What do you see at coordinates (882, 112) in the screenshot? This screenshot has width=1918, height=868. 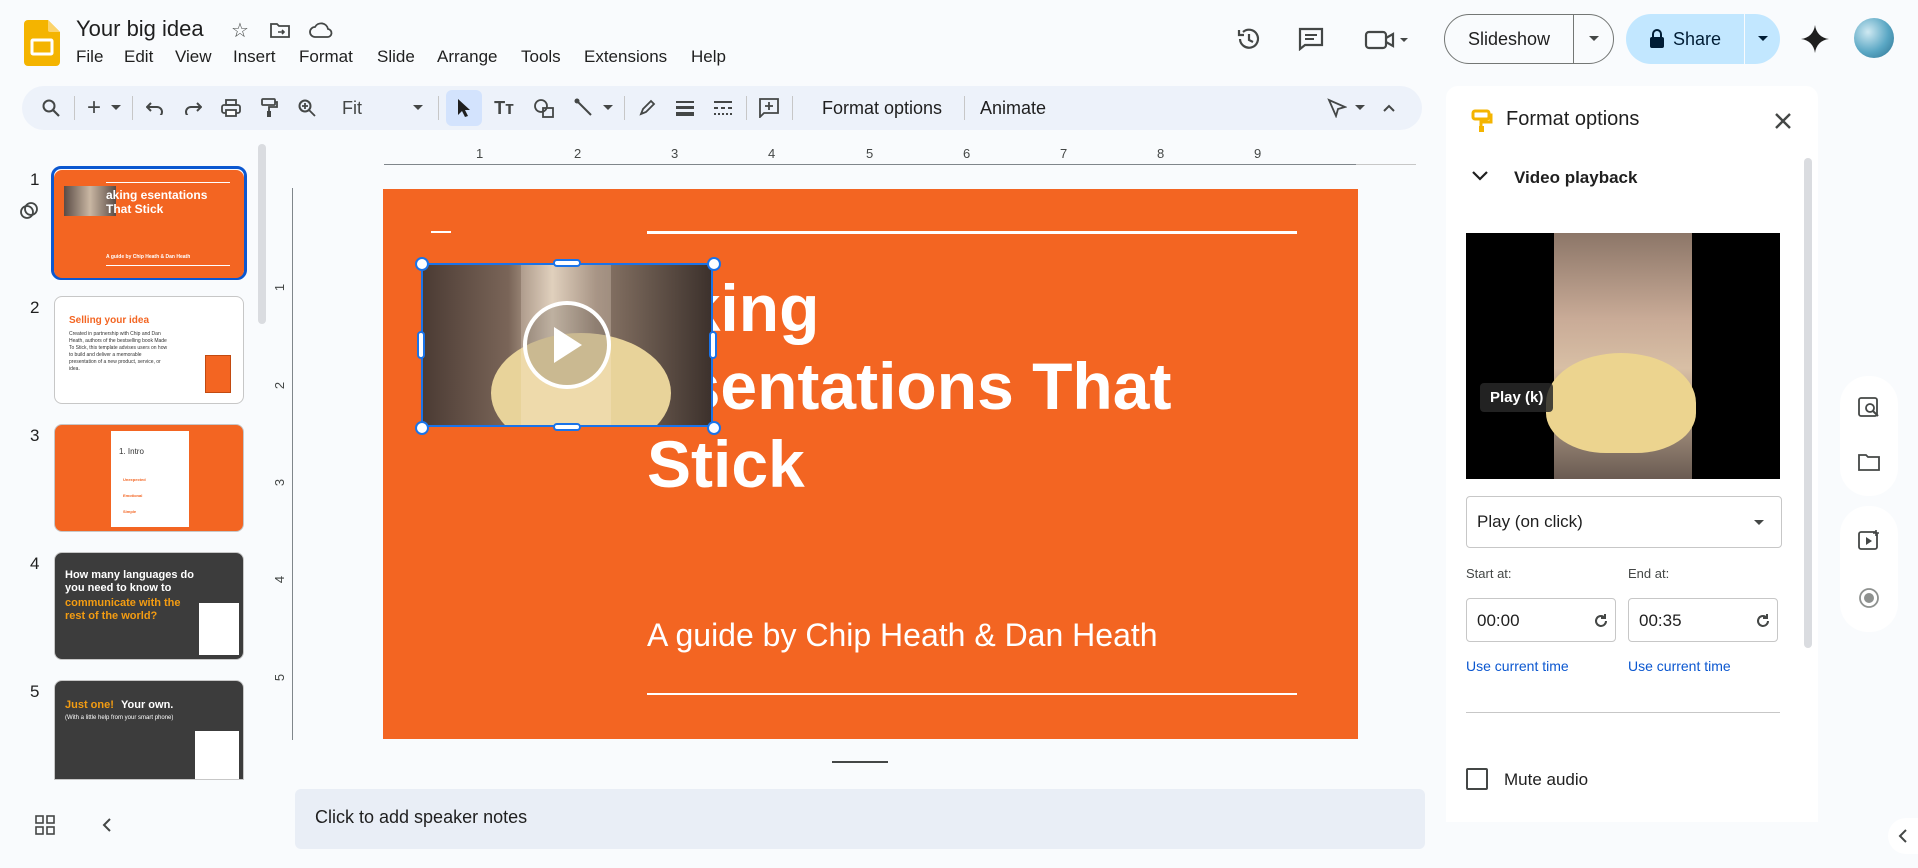 I see `format-options-button: Format options` at bounding box center [882, 112].